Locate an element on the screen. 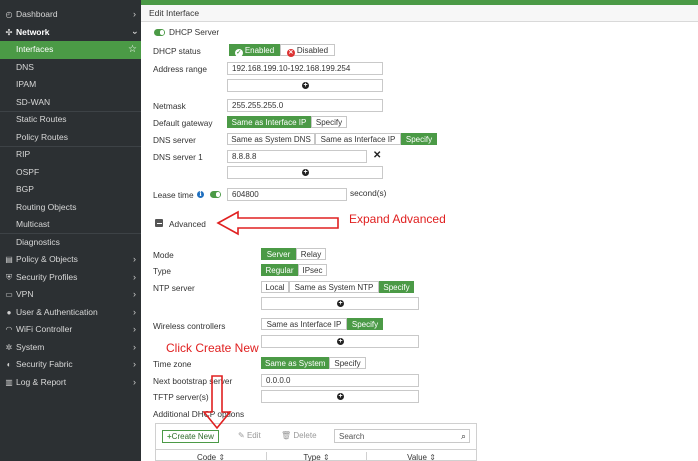 This screenshot has height=461, width=698. tz-same-as-system-button: Same as System is located at coordinates (295, 363).